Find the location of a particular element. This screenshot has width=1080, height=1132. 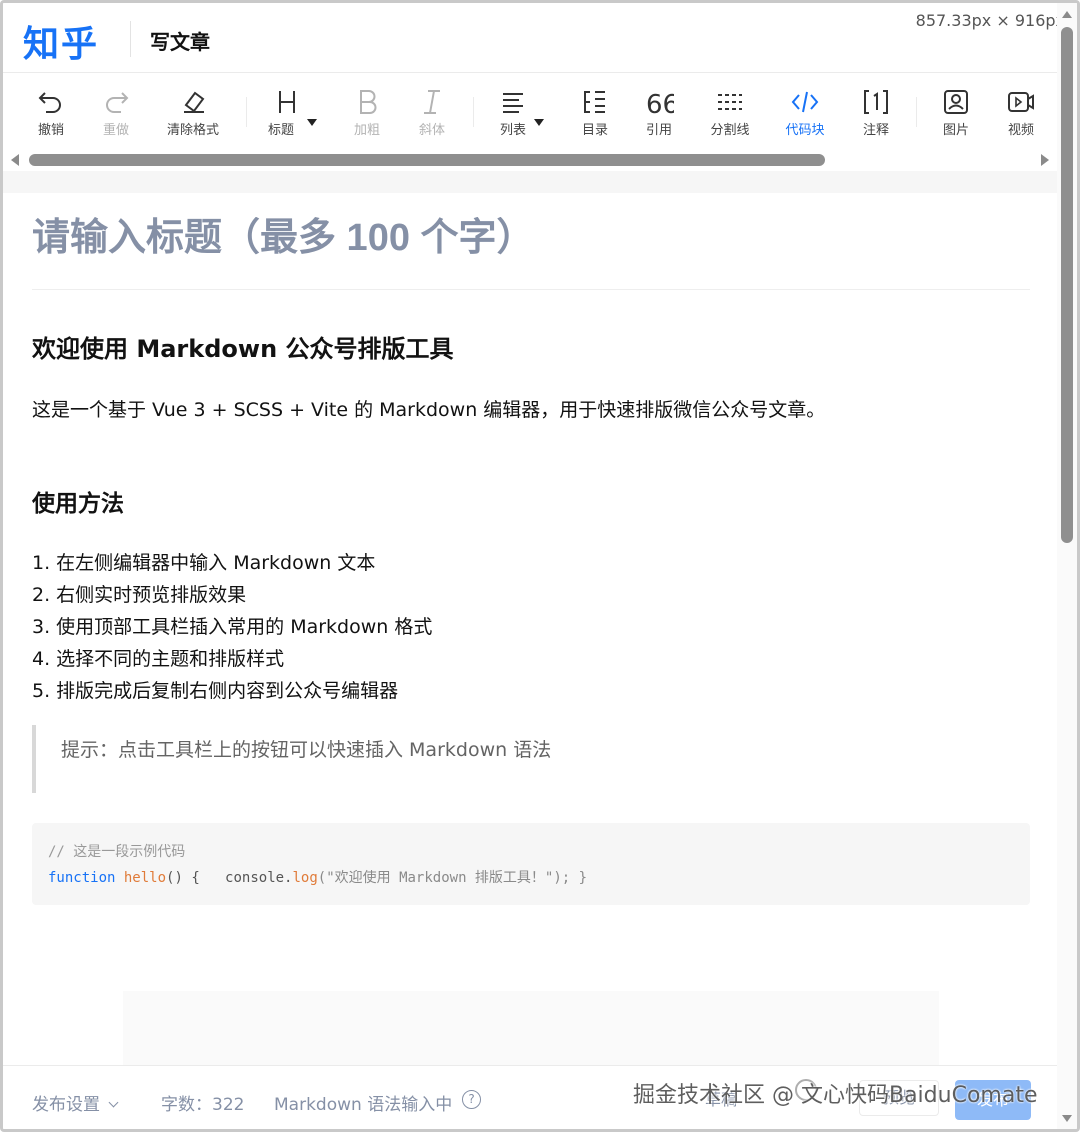

quote-button: 66 引用 is located at coordinates (659, 115).